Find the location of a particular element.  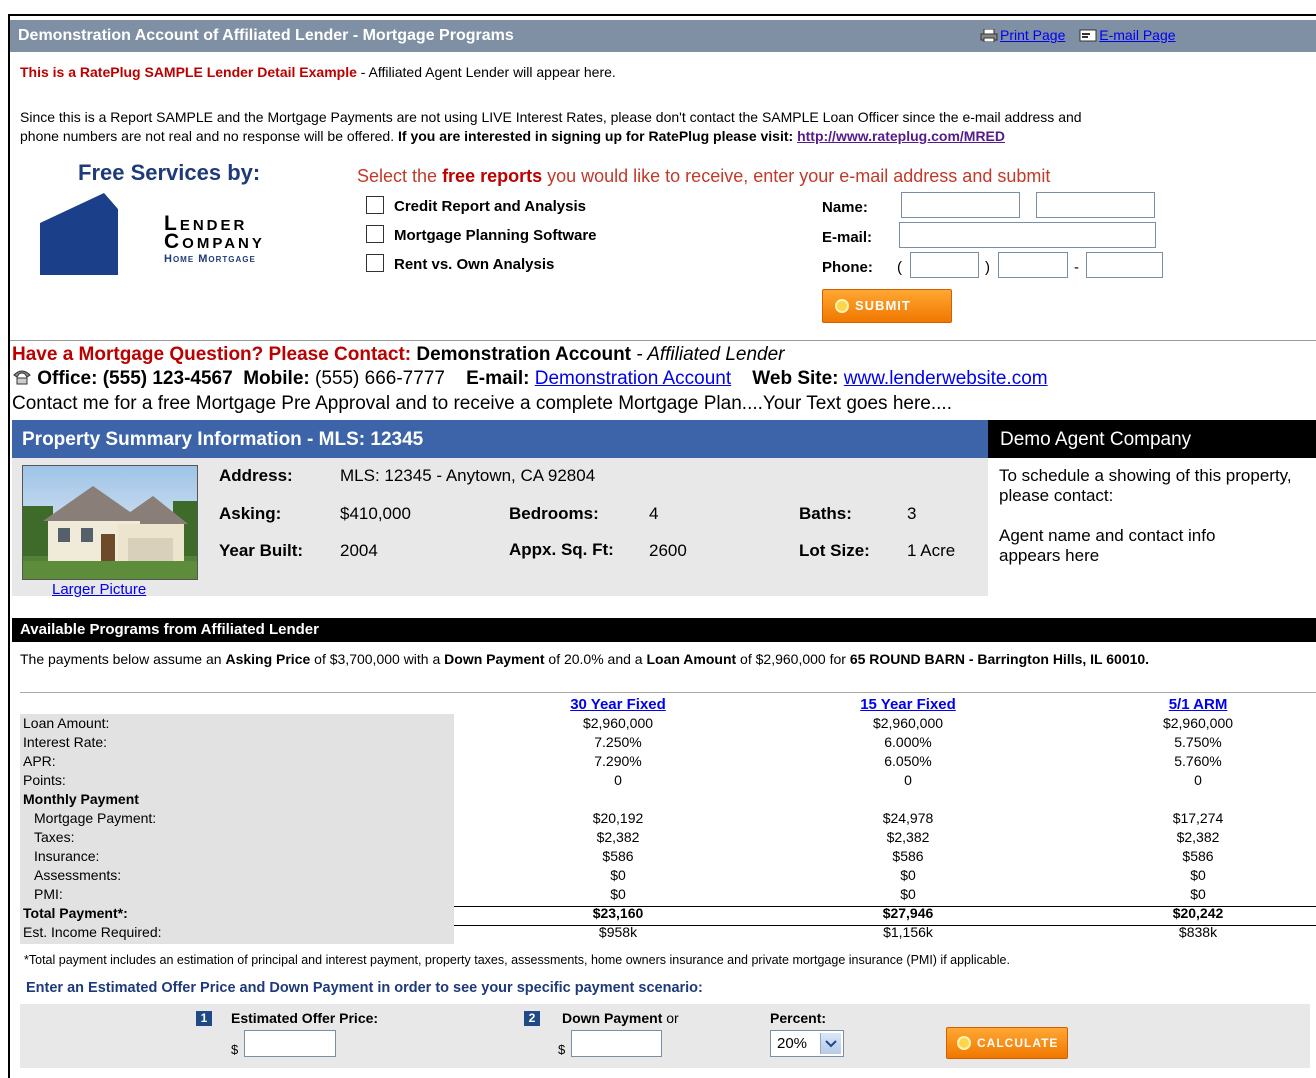

row-value: 7.250% is located at coordinates (618, 742).